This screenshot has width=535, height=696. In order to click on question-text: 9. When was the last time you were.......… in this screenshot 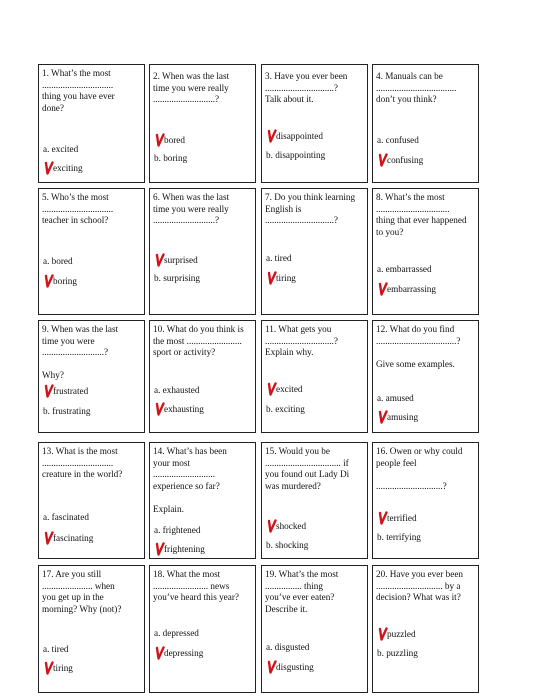, I will do `click(91, 353)`.